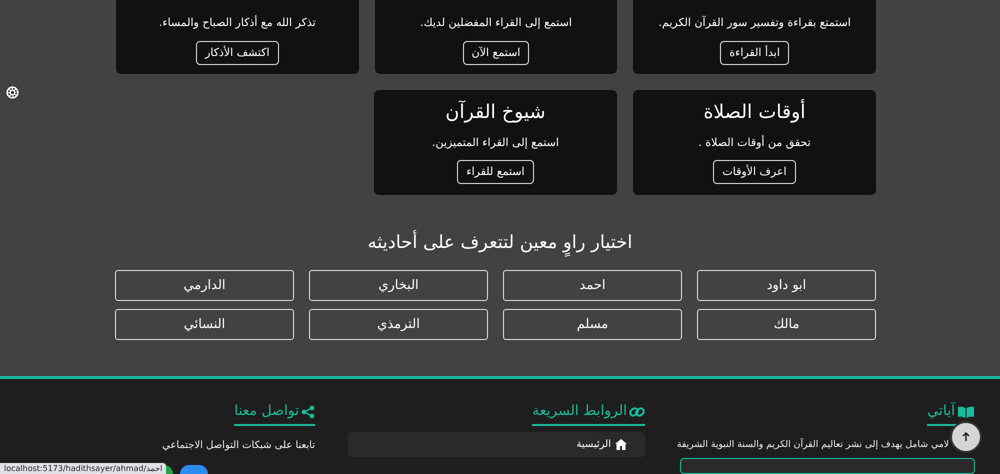 This screenshot has height=474, width=1000. What do you see at coordinates (579, 411) in the screenshot?
I see `footer-heading: الروابط السريعة` at bounding box center [579, 411].